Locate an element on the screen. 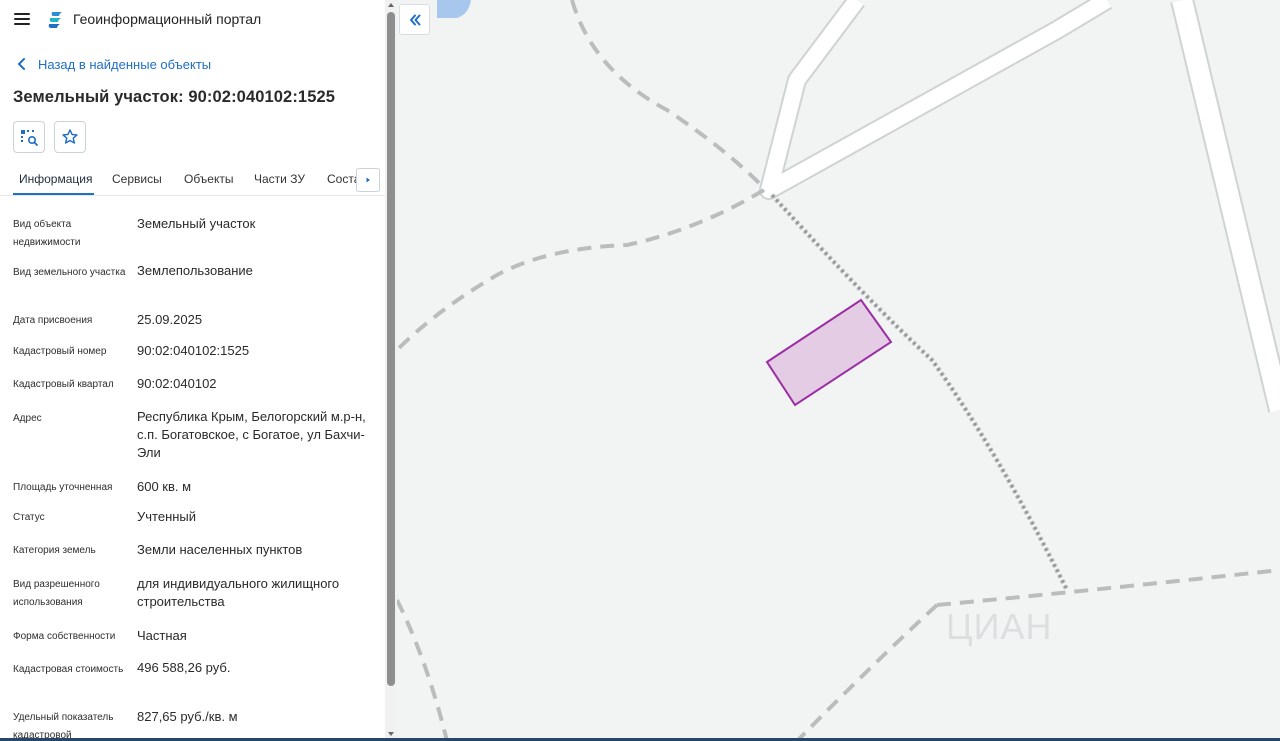 Image resolution: width=1280 pixels, height=741 pixels. path-south-dotted-dark is located at coordinates (919, 392).